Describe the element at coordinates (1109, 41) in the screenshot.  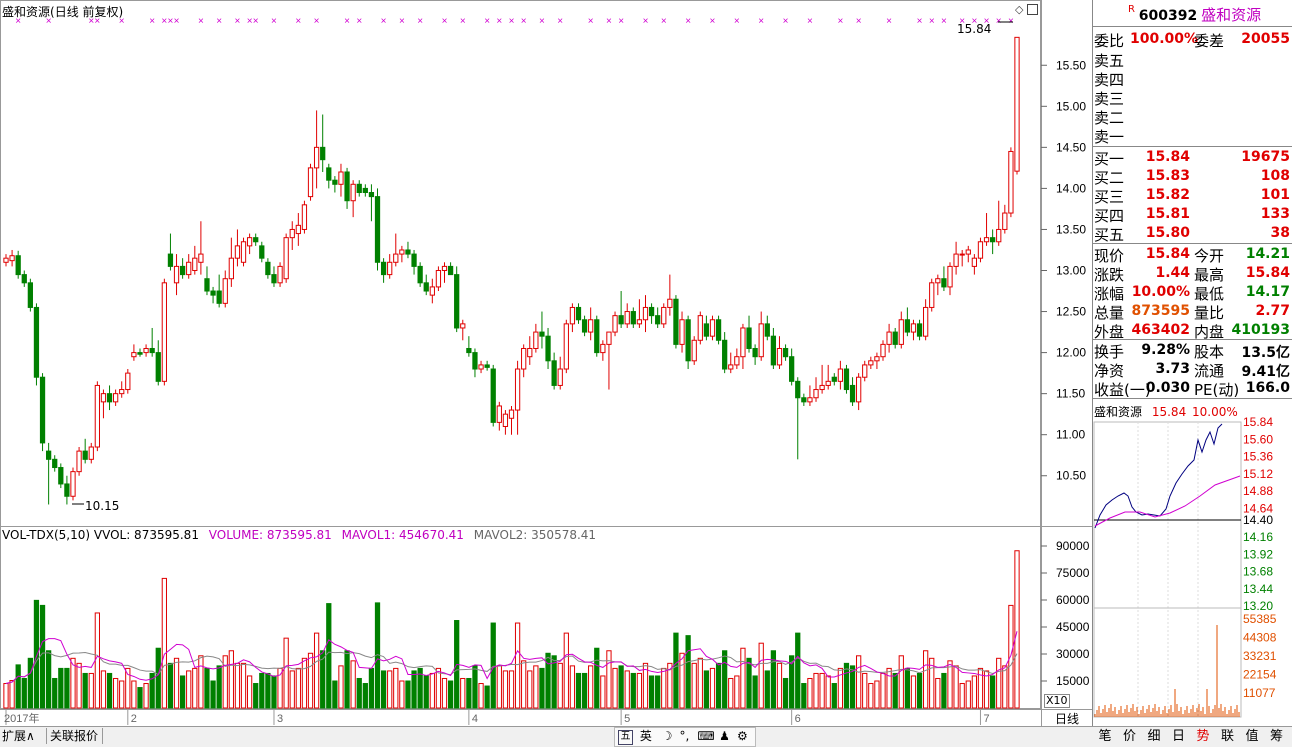
I see `quote-label: 委比` at that location.